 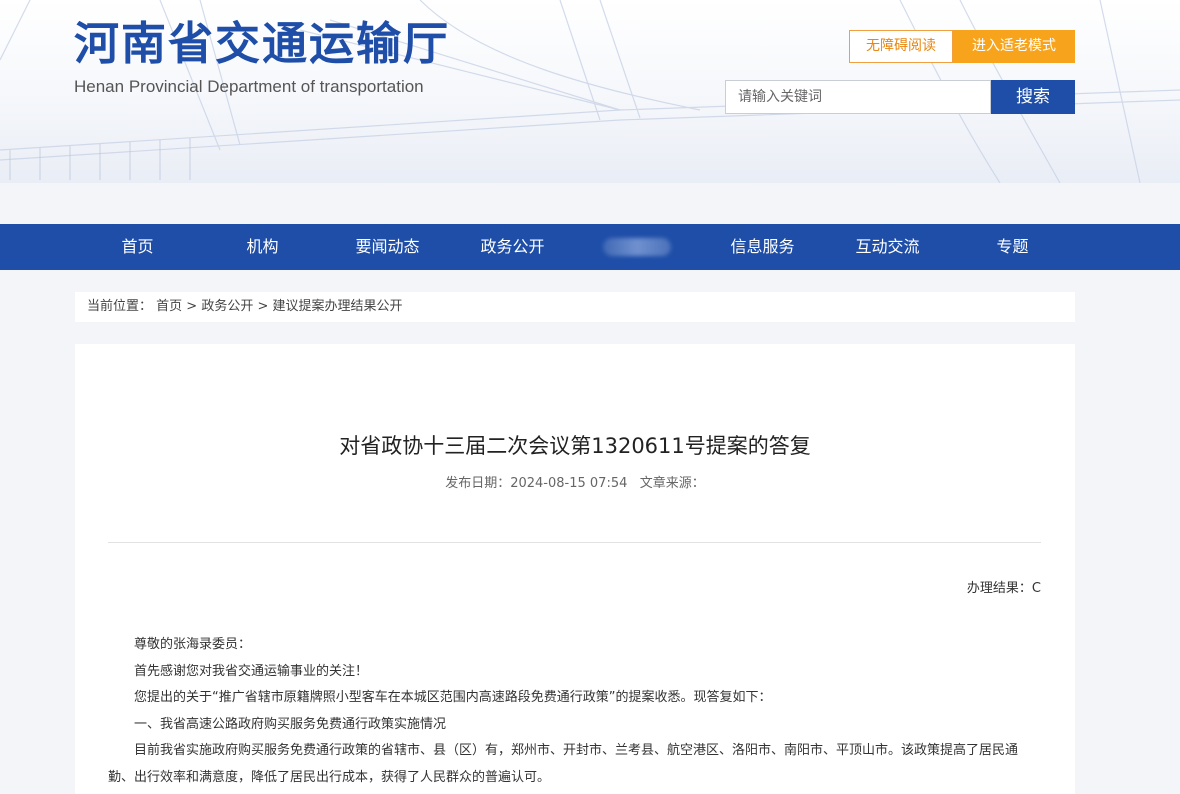 I want to click on article-meta: 发布日期：2024-08-15 07:54 文章来源：, so click(x=575, y=484).